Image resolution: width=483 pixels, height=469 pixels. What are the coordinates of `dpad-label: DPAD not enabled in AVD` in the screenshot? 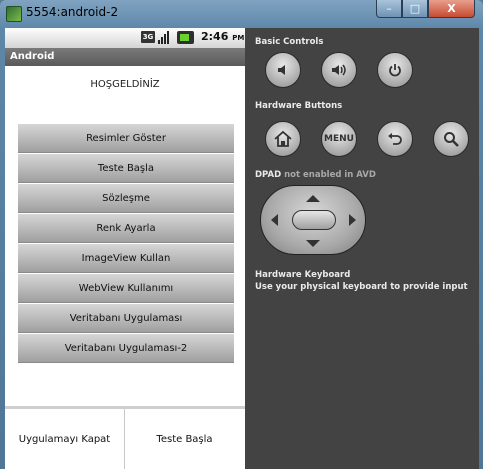 It's located at (315, 175).